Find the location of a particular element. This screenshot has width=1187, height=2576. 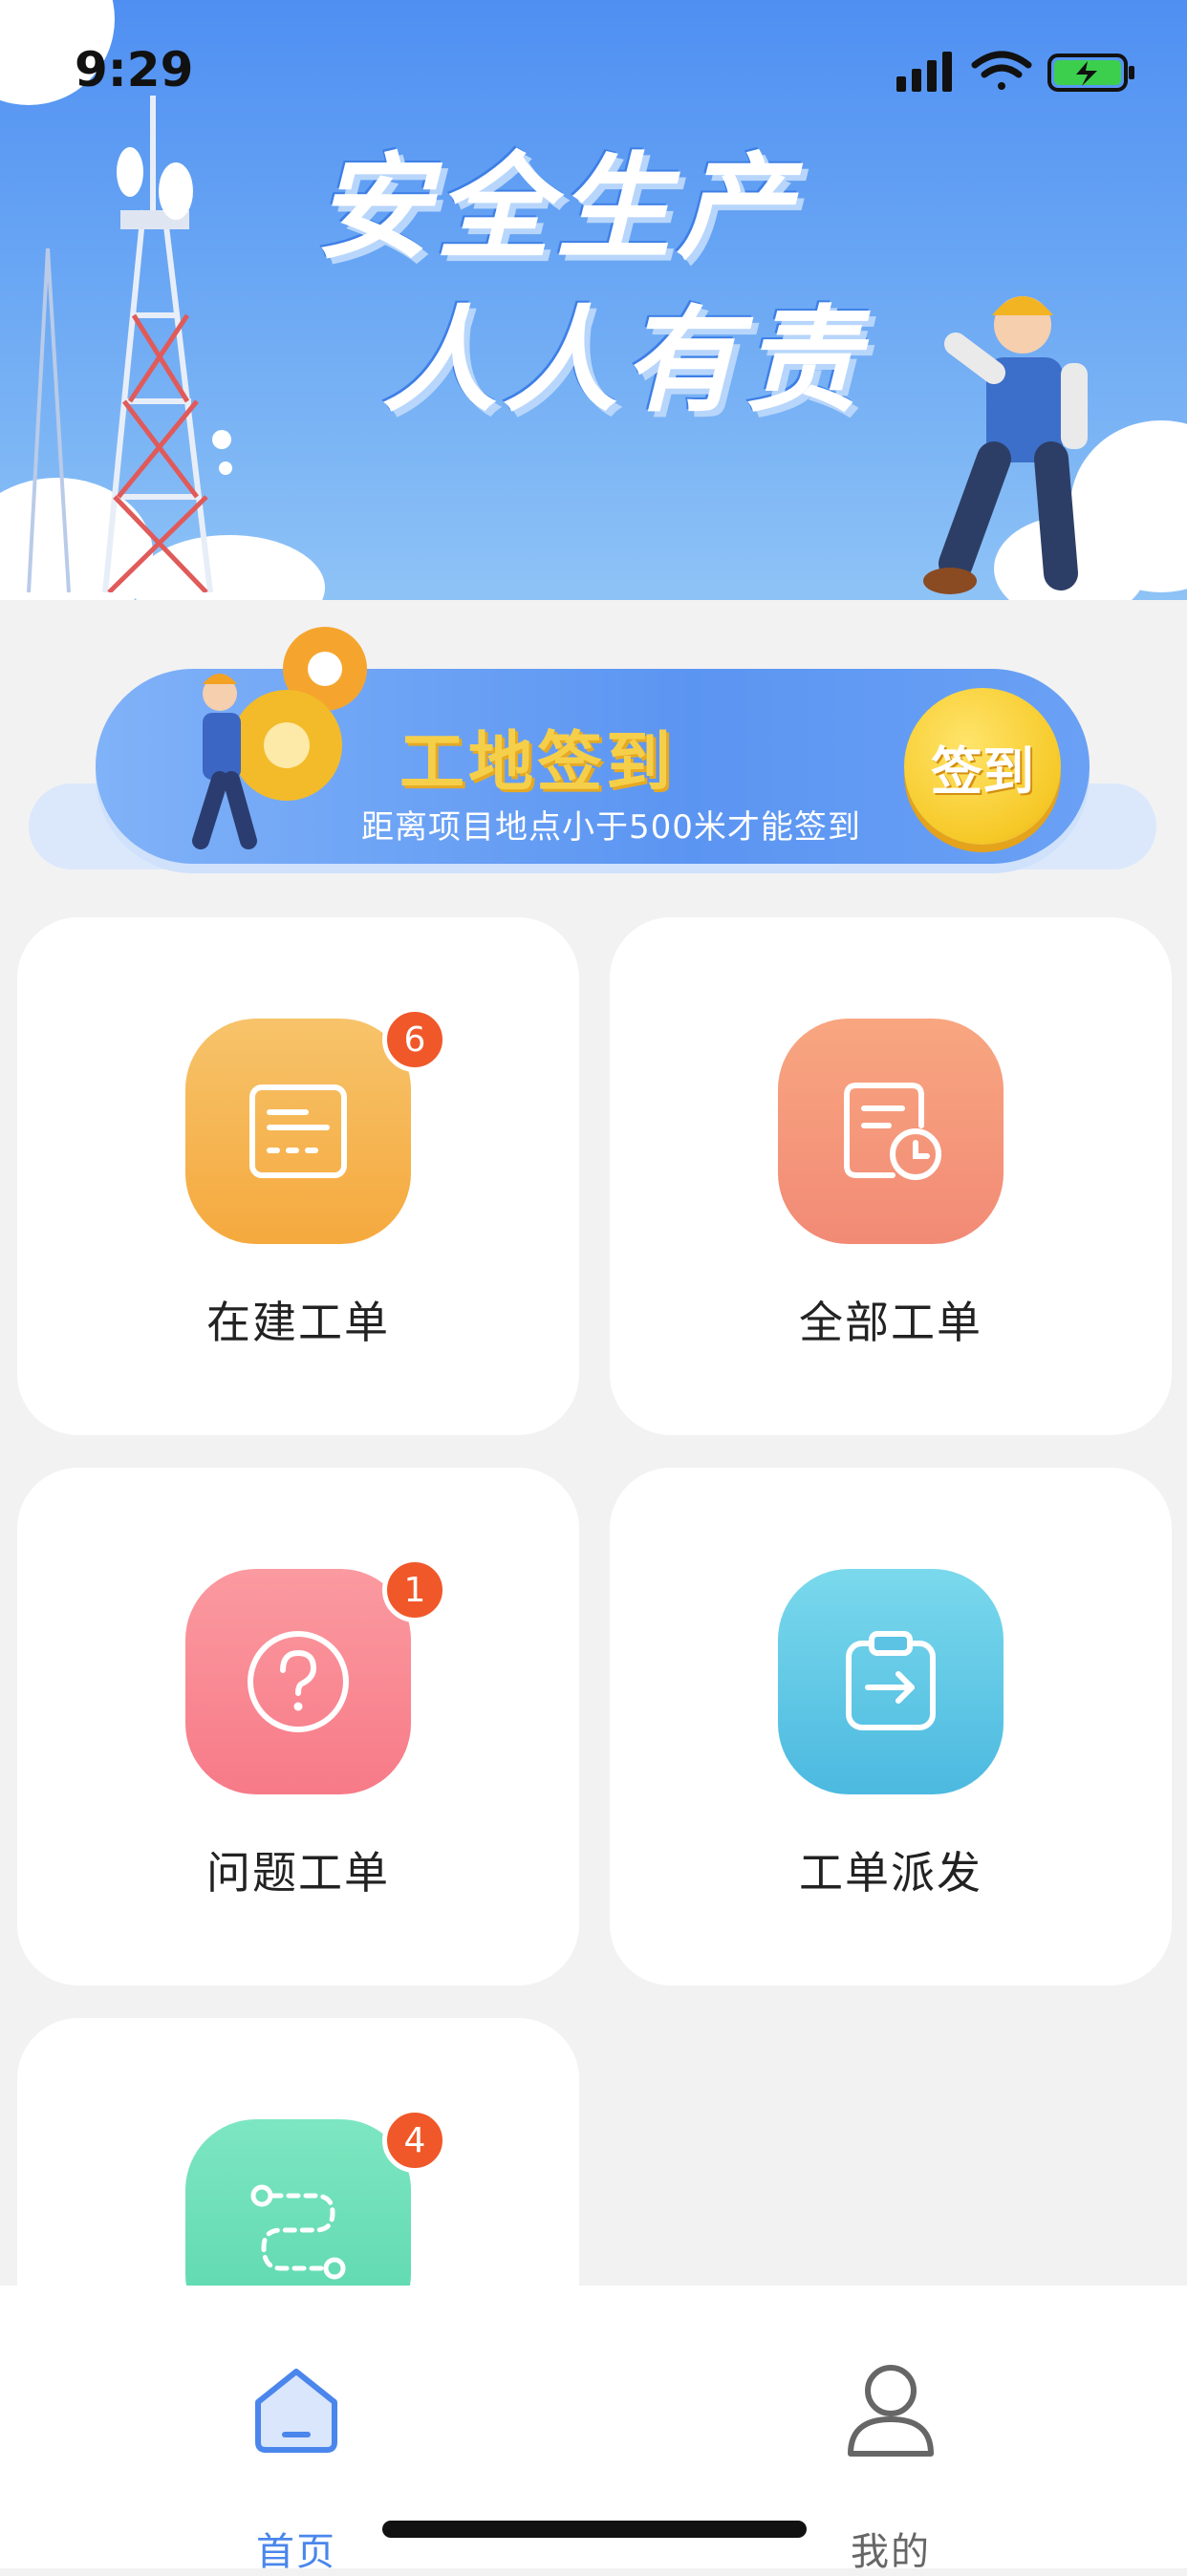

wifi-icon is located at coordinates (1001, 70).